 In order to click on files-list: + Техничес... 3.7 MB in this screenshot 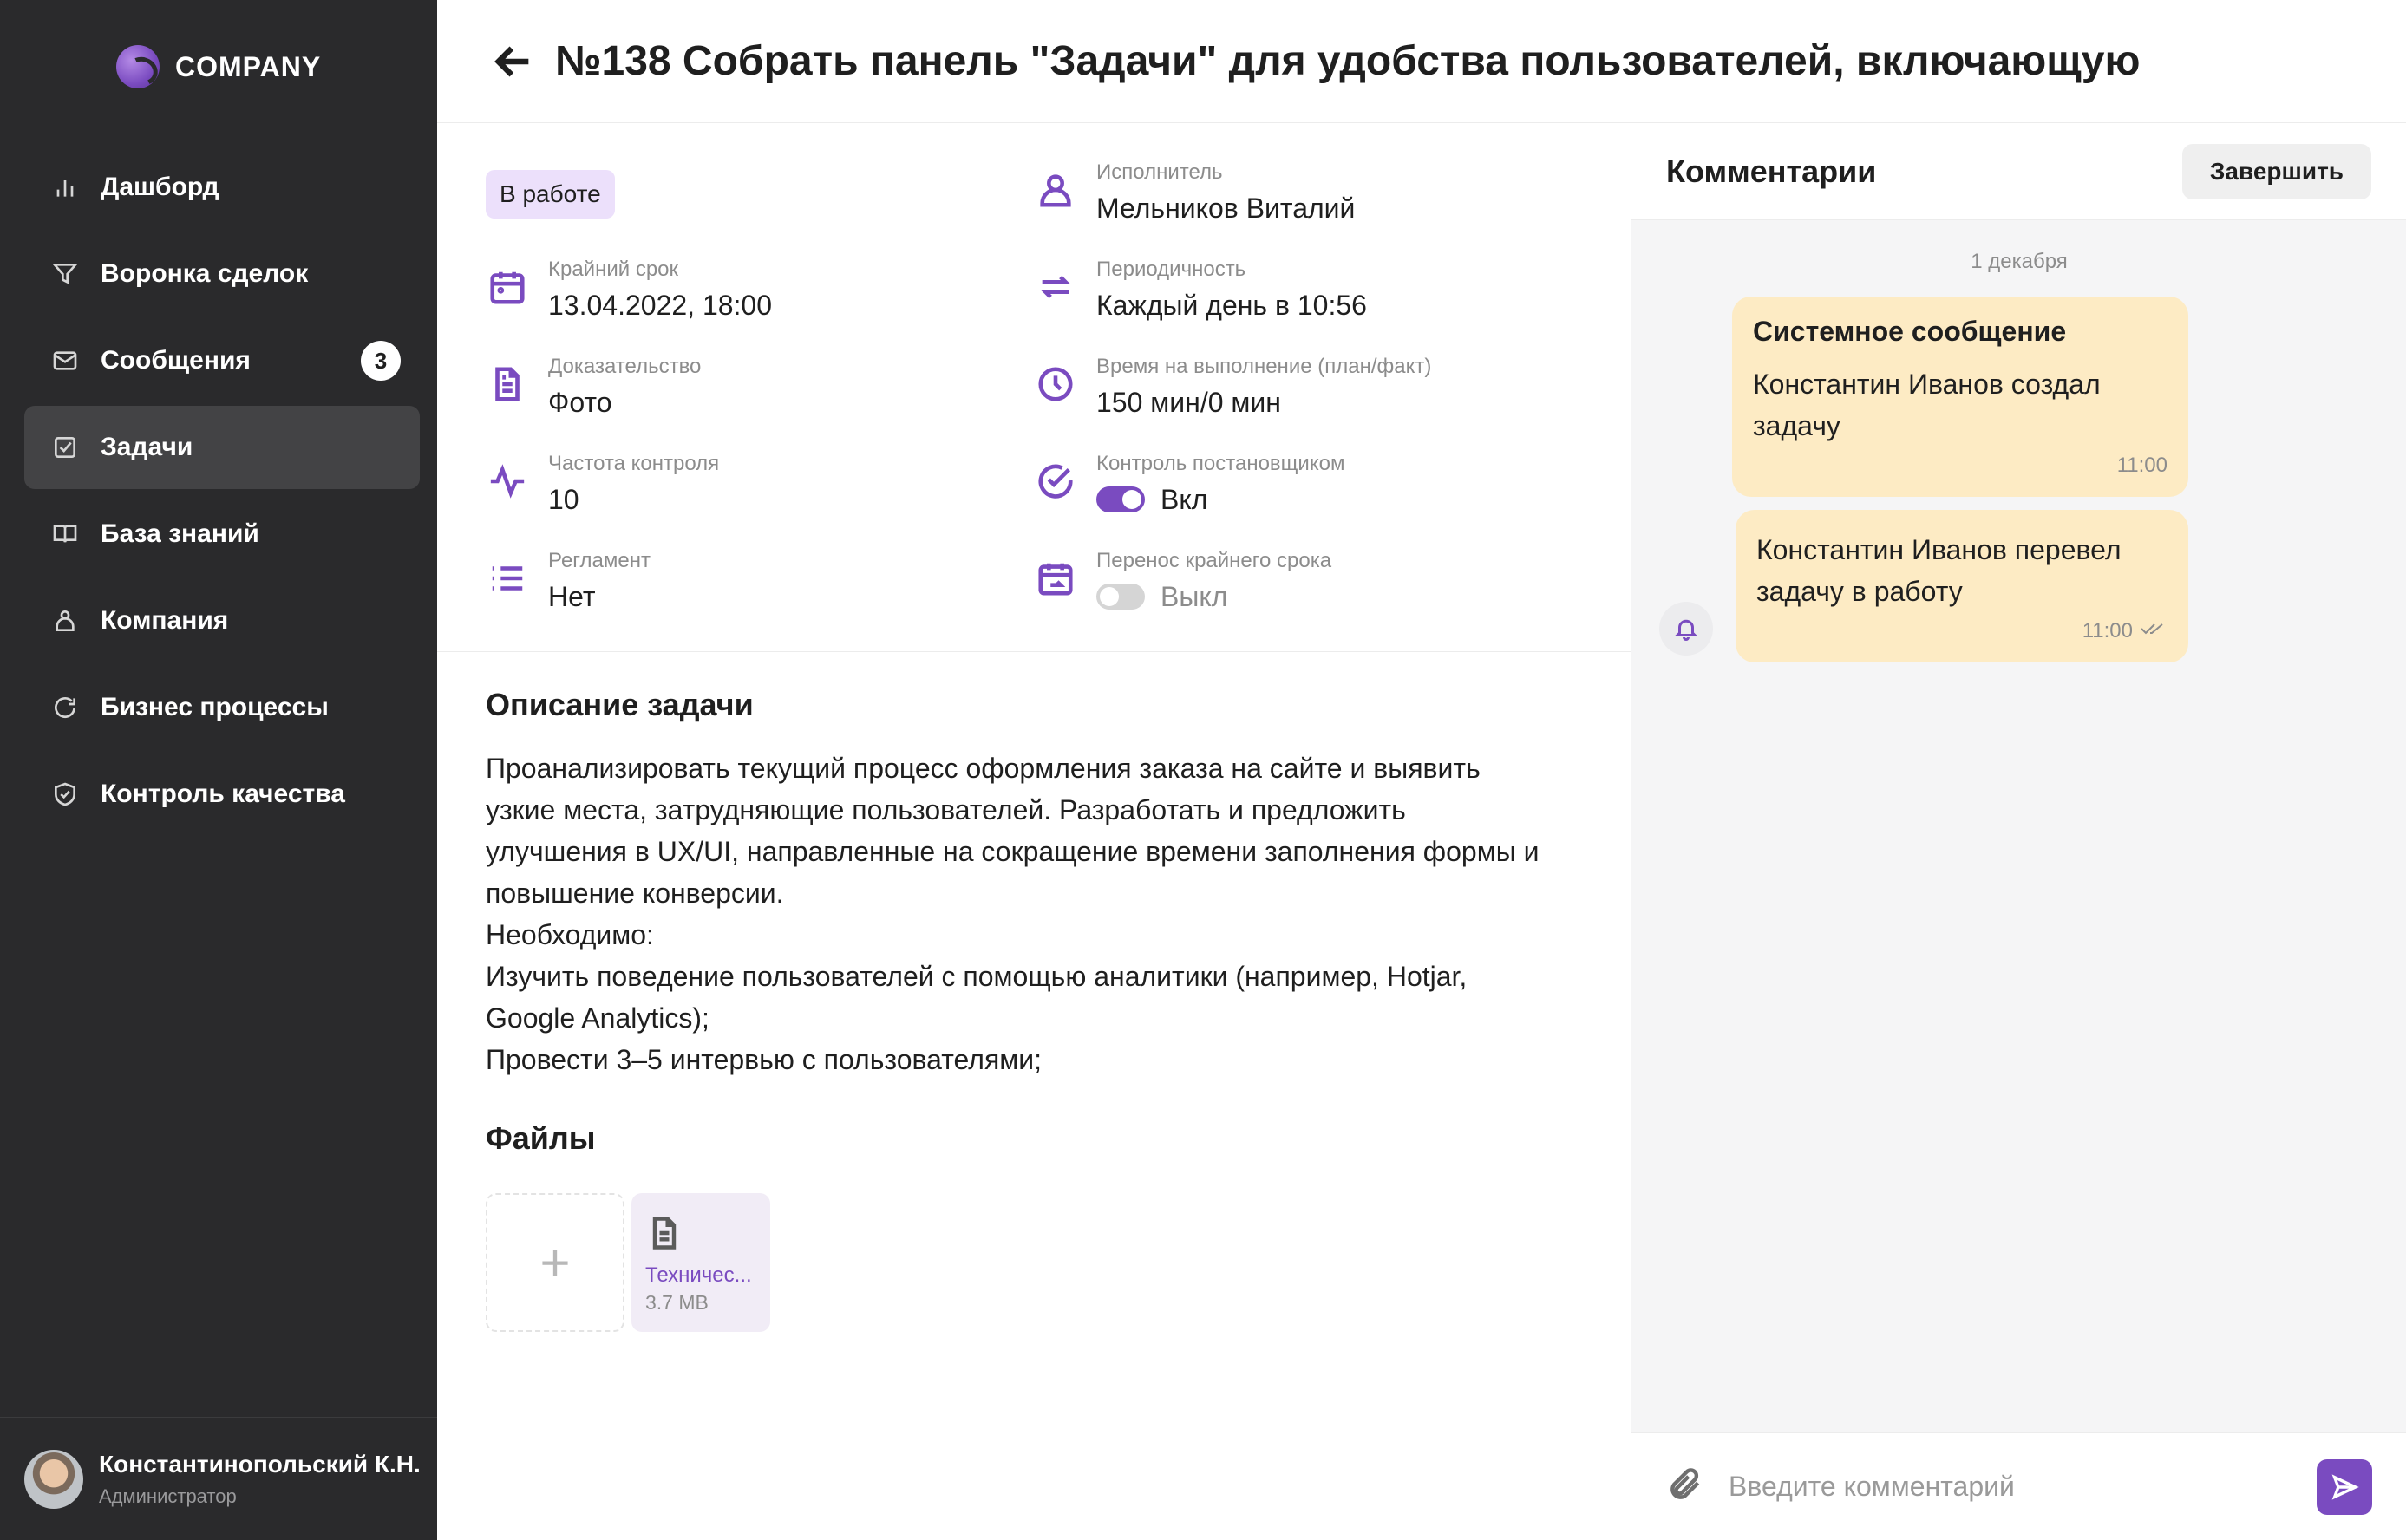, I will do `click(628, 1262)`.